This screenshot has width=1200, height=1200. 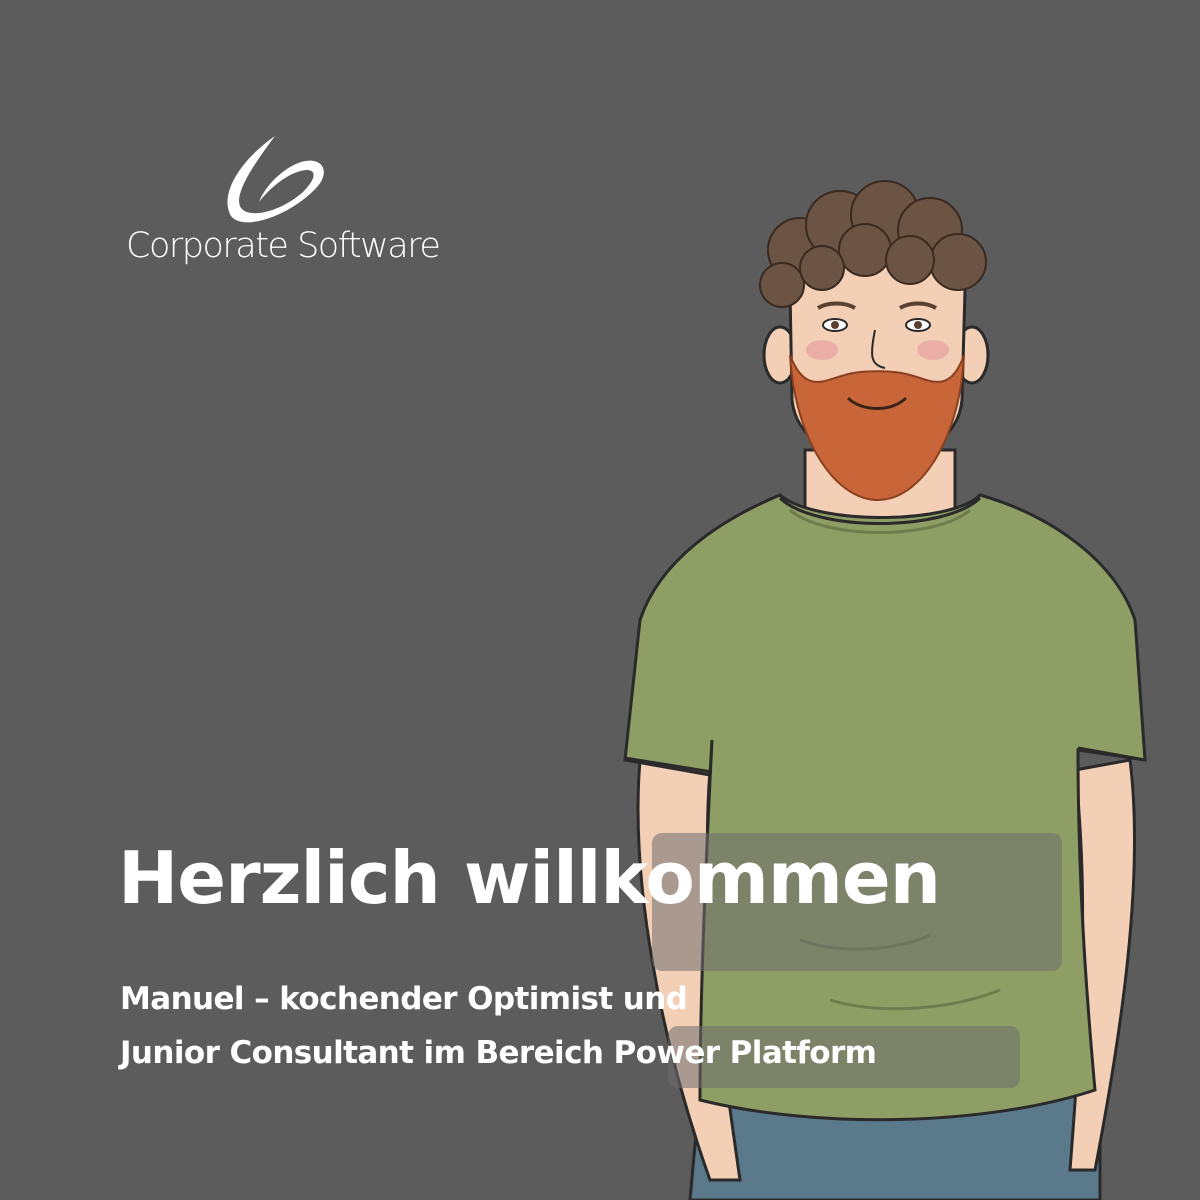 I want to click on swirl-logo-icon, so click(x=275, y=179).